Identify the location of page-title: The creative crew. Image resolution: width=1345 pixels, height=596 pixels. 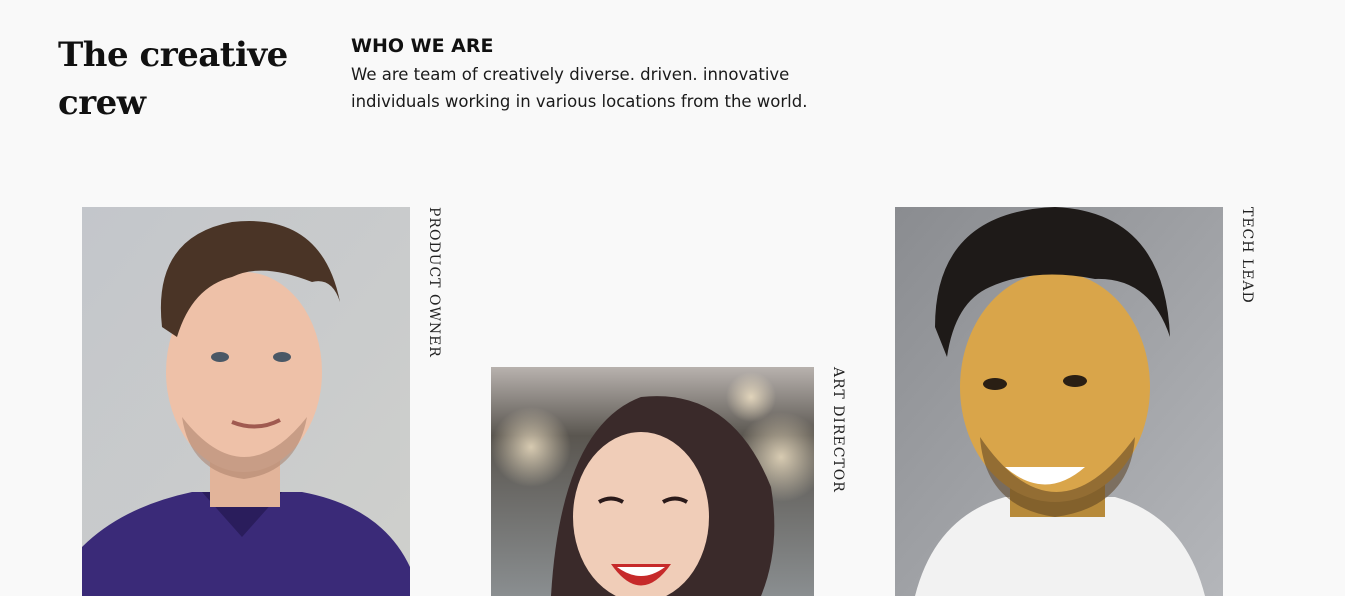
(173, 79).